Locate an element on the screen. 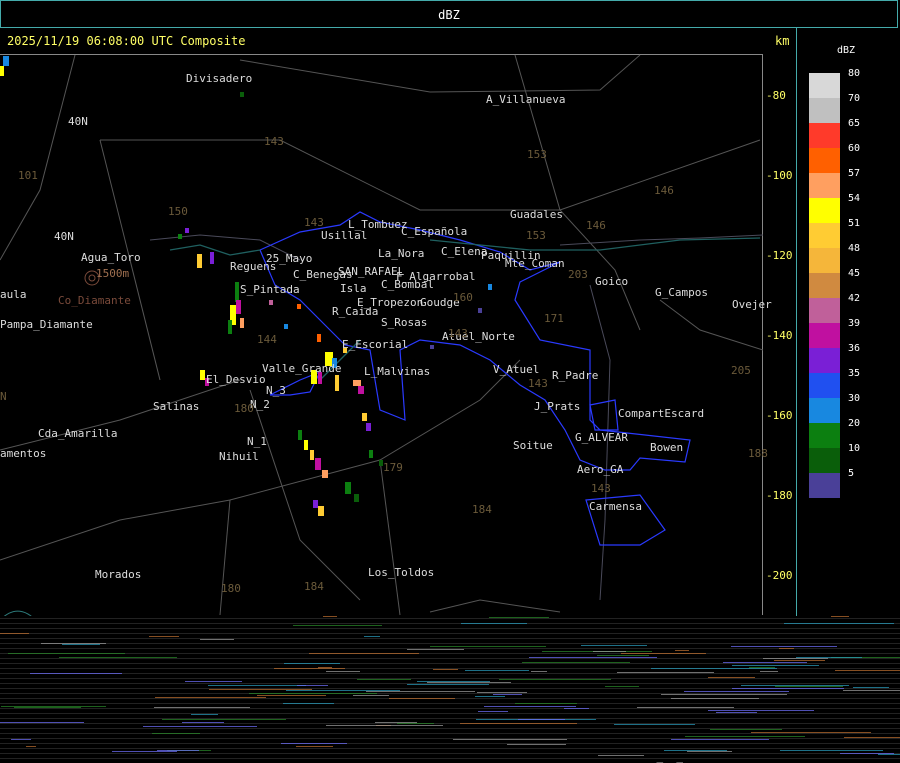 This screenshot has width=900, height=763. y-tick: -120 is located at coordinates (779, 255).